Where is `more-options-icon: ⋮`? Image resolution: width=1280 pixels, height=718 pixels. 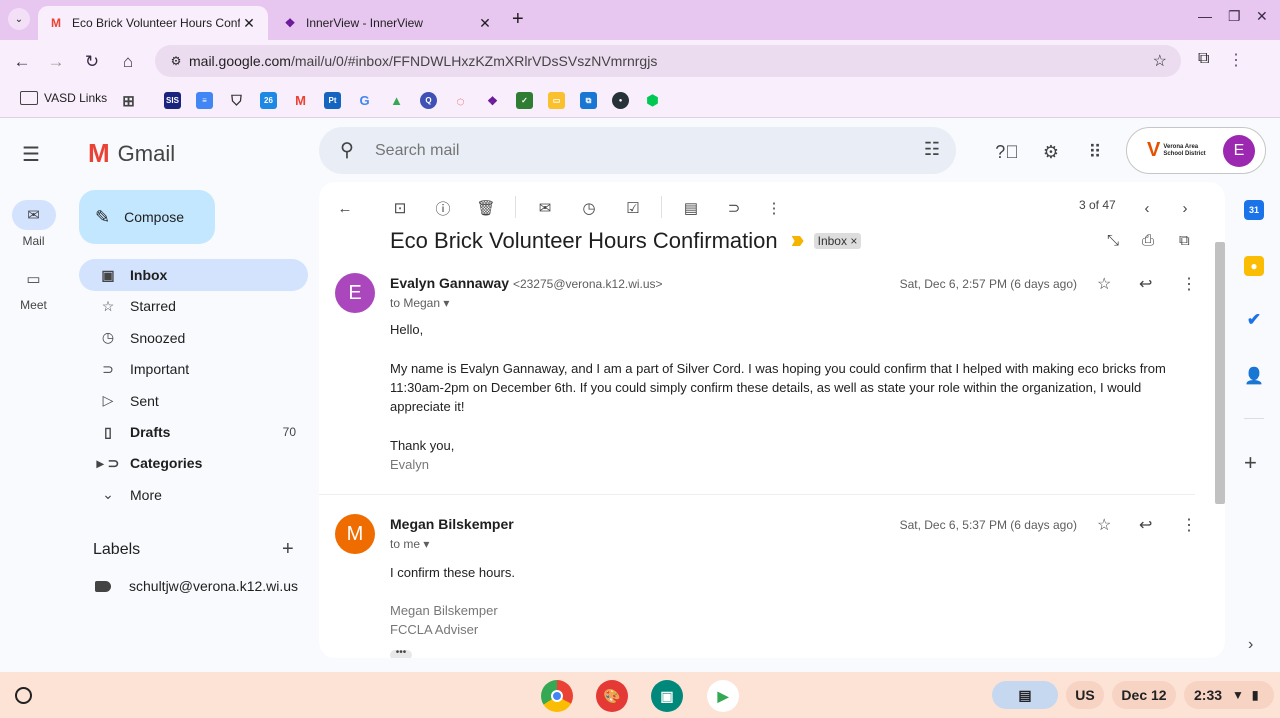 more-options-icon: ⋮ is located at coordinates (774, 208).